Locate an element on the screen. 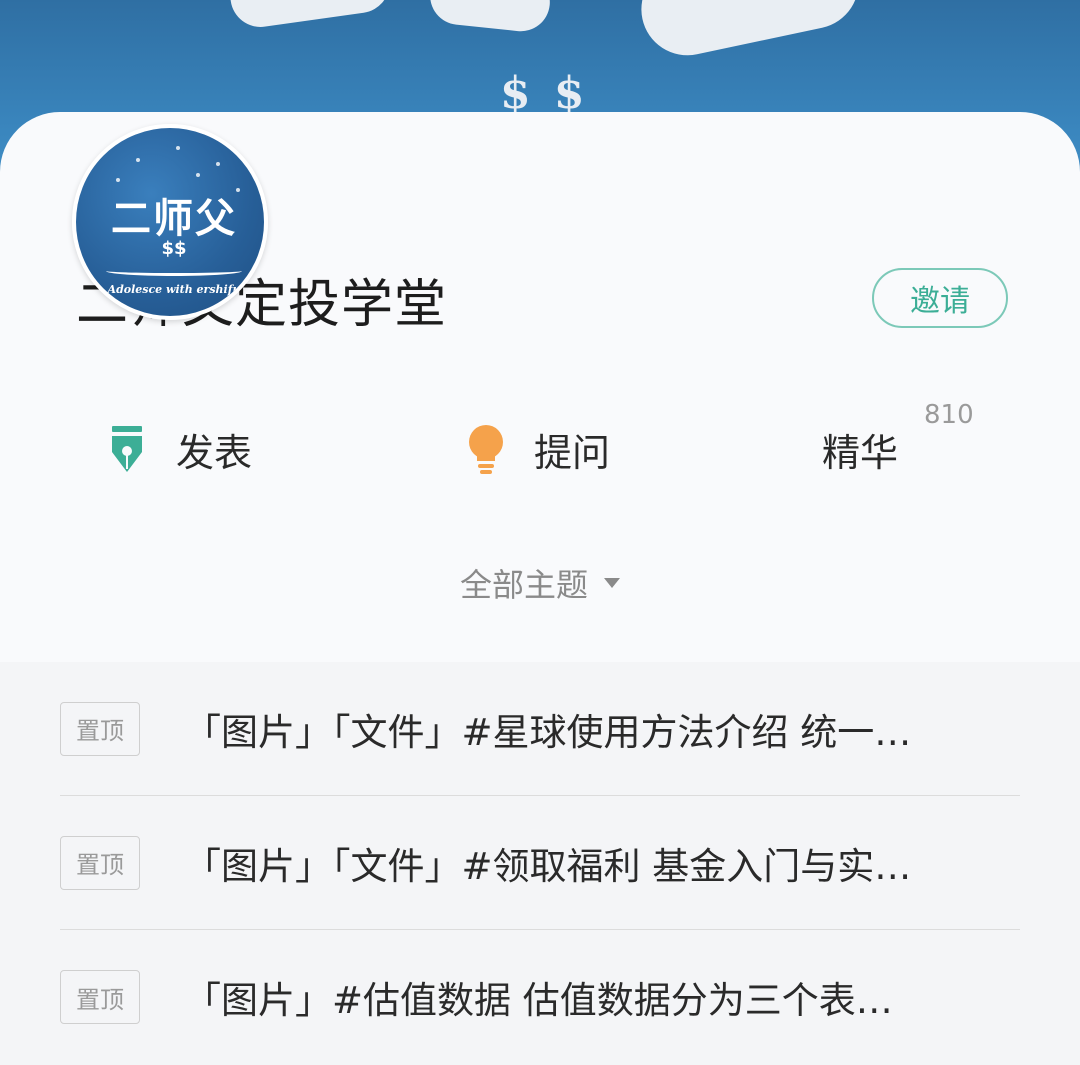  invite-button: 邀请 is located at coordinates (940, 298).